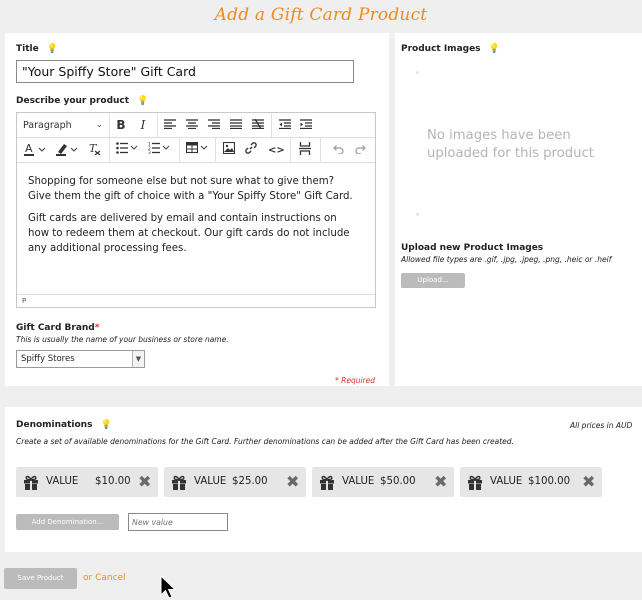  Describe the element at coordinates (472, 248) in the screenshot. I see `upload-images-label: Upload new Product Images` at that location.